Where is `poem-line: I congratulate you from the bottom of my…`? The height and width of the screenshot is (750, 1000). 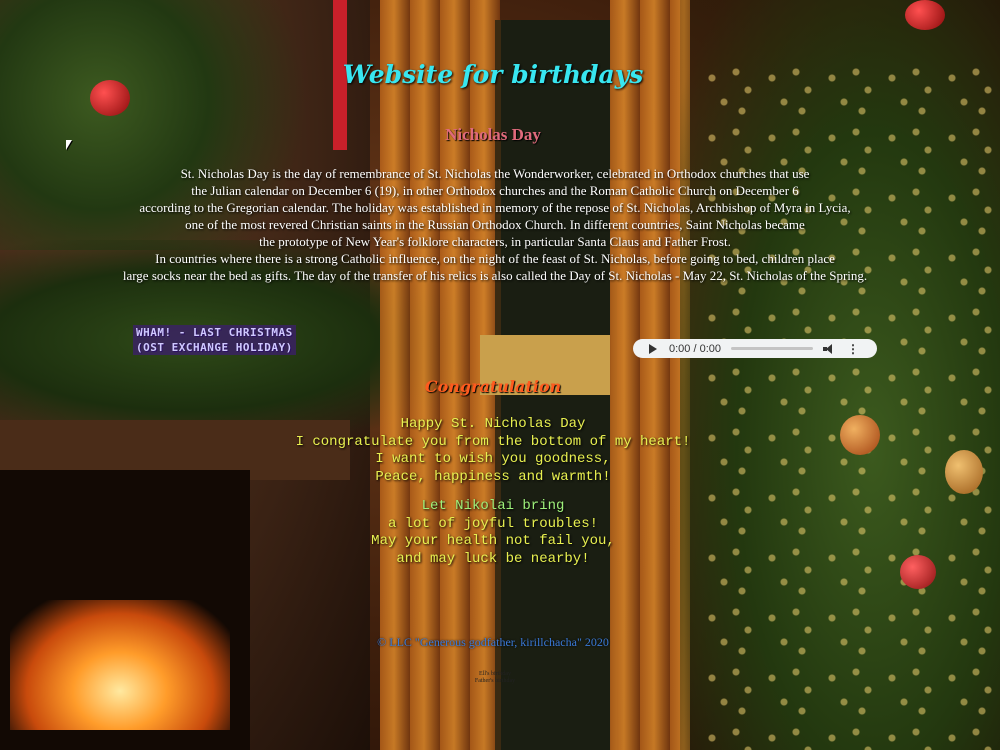
poem-line: I congratulate you from the bottom of my… is located at coordinates (493, 441).